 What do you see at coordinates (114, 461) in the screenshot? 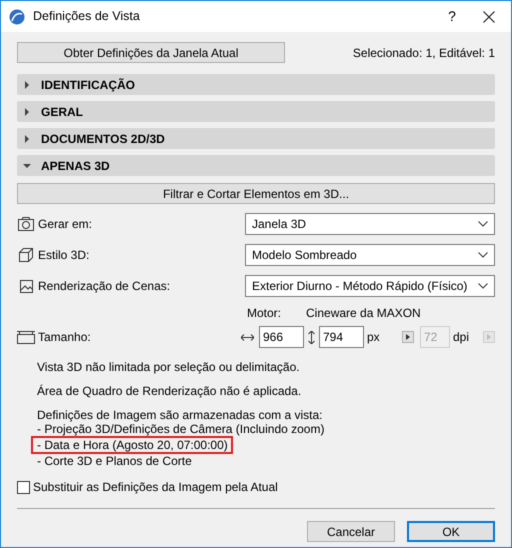
I see `stored-item: - Corte 3D e Planos de Corte` at bounding box center [114, 461].